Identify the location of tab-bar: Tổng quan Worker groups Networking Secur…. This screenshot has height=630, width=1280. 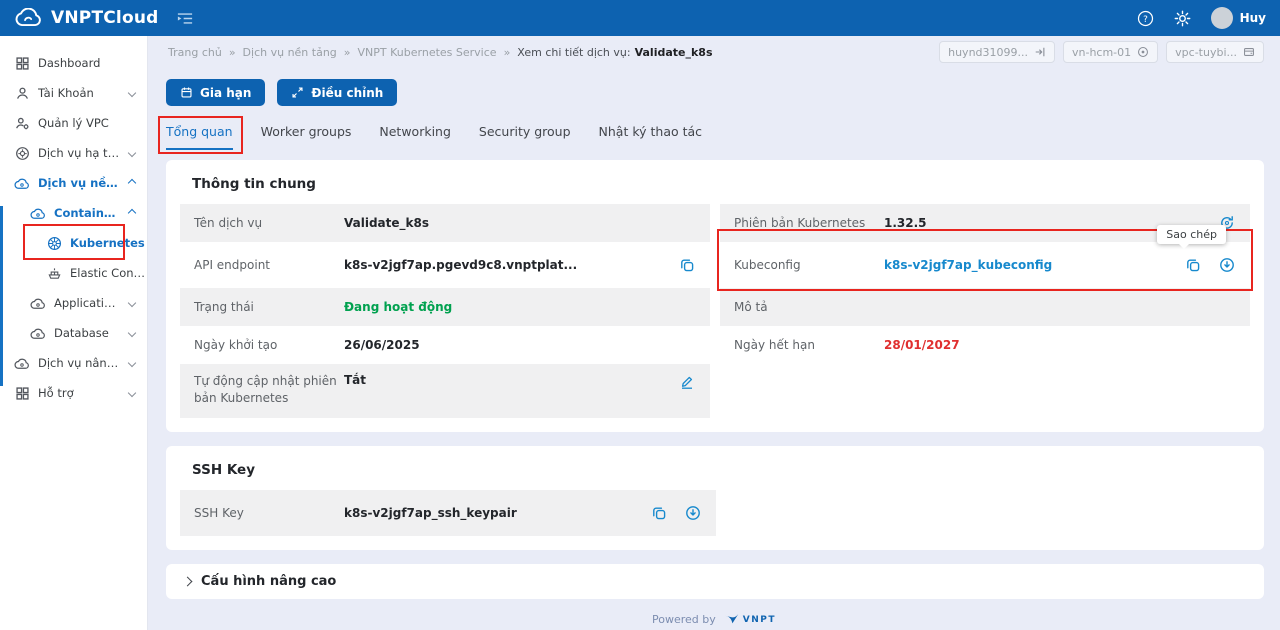
(719, 135).